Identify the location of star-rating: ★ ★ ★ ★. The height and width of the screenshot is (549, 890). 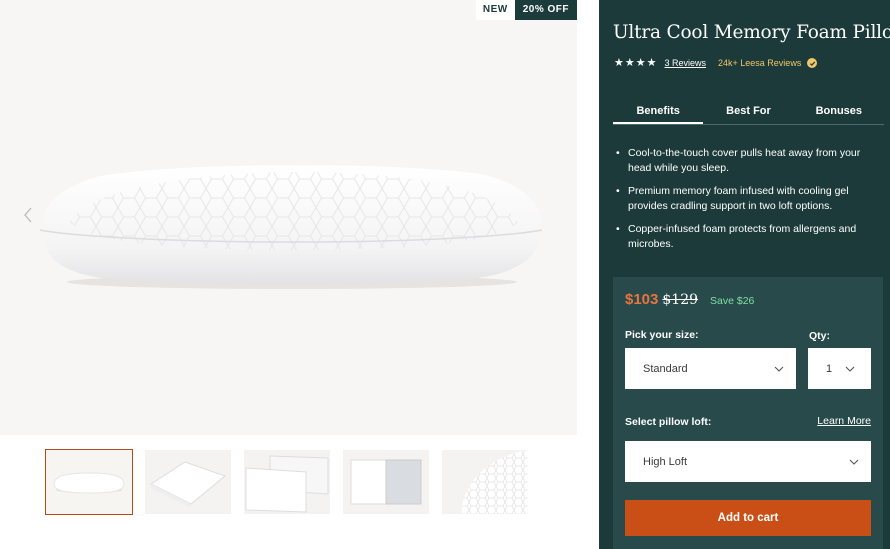
(635, 63).